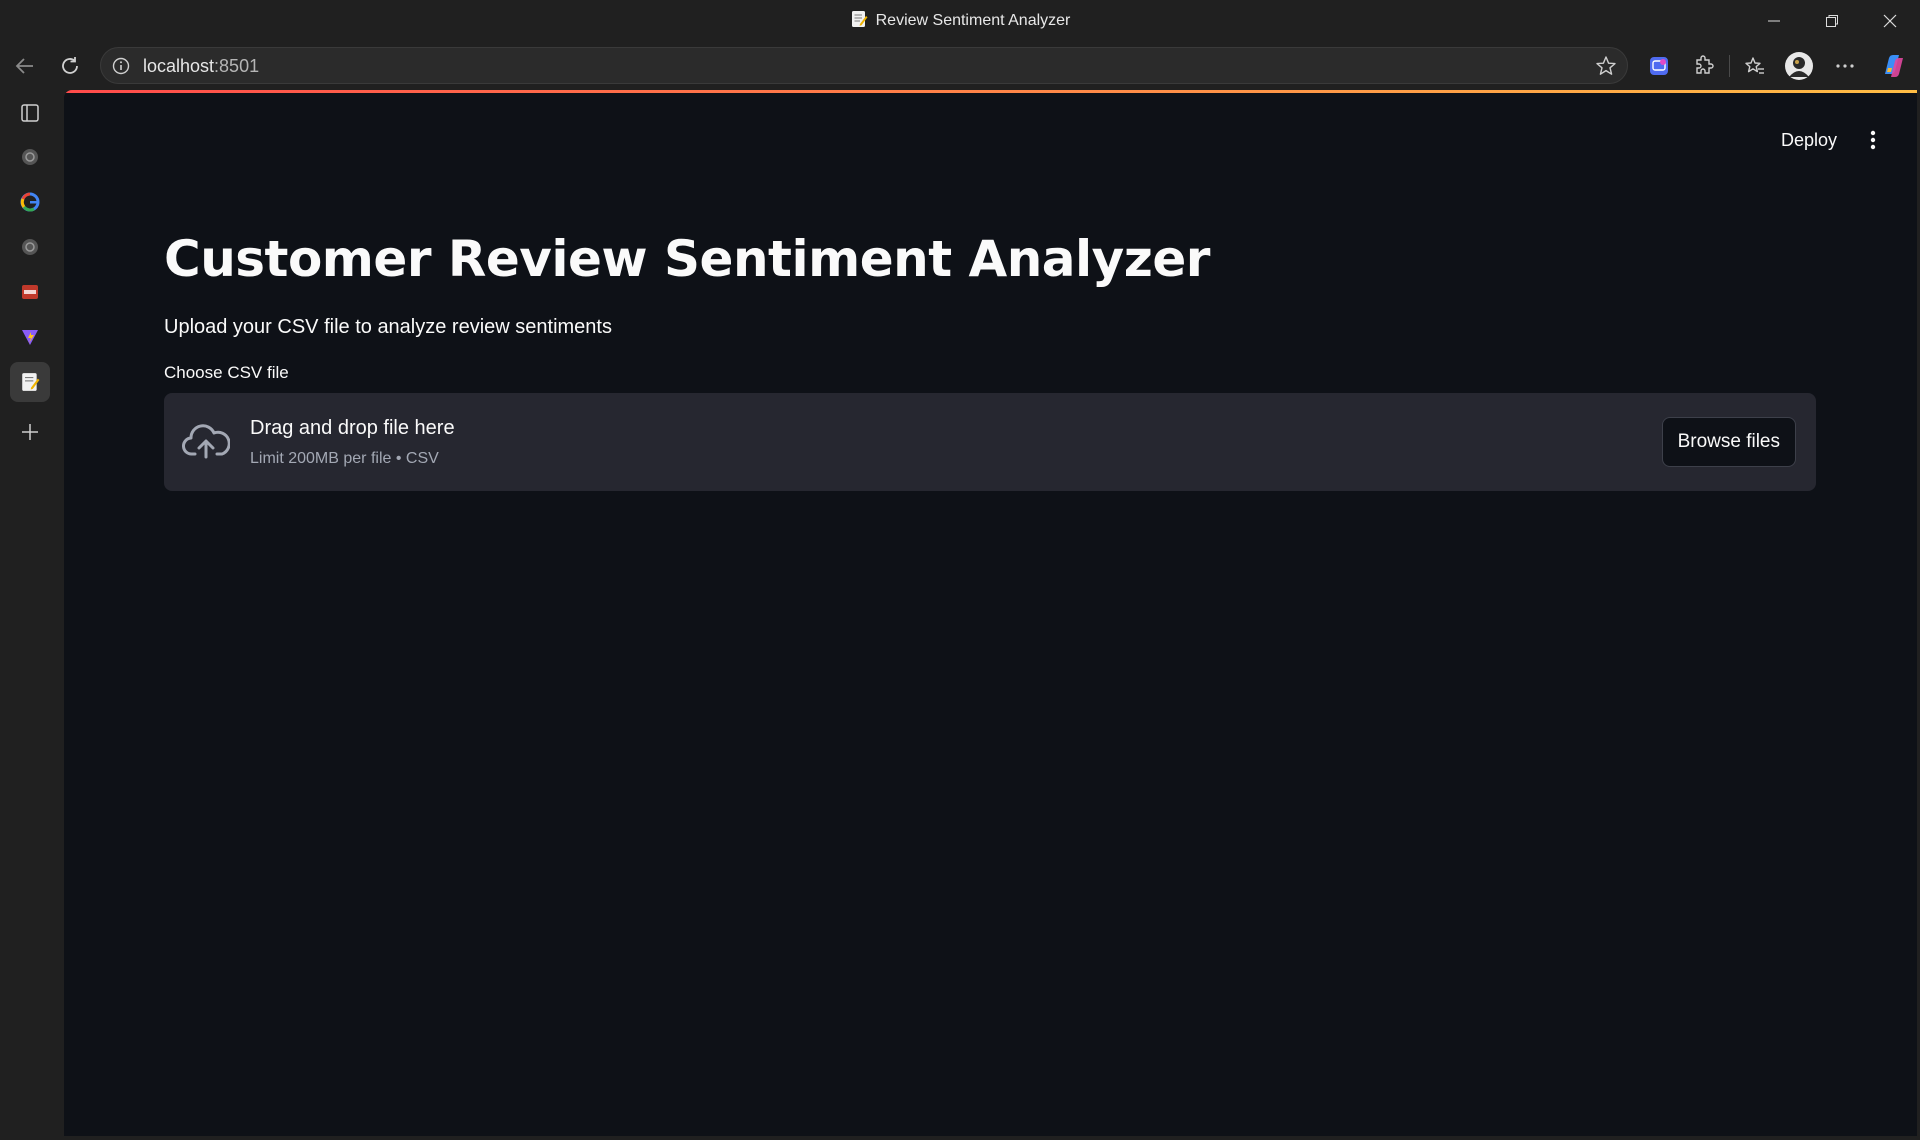  I want to click on tab-item-active, so click(30, 382).